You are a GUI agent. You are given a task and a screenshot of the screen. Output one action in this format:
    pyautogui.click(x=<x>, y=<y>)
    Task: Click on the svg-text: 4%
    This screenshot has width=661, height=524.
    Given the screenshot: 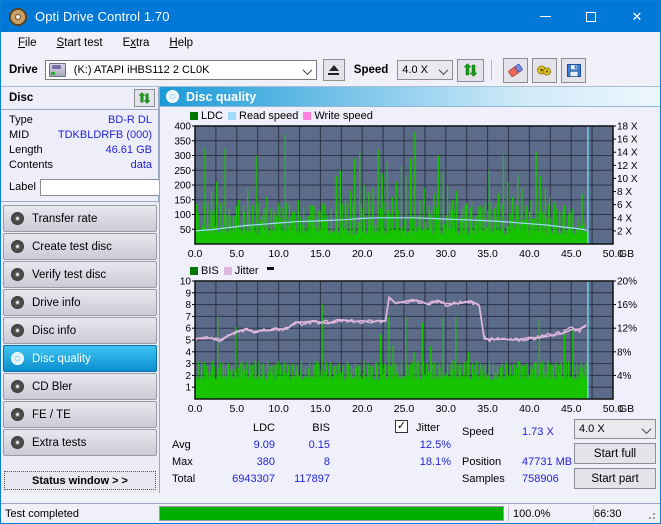 What is the action you would take?
    pyautogui.click(x=624, y=376)
    